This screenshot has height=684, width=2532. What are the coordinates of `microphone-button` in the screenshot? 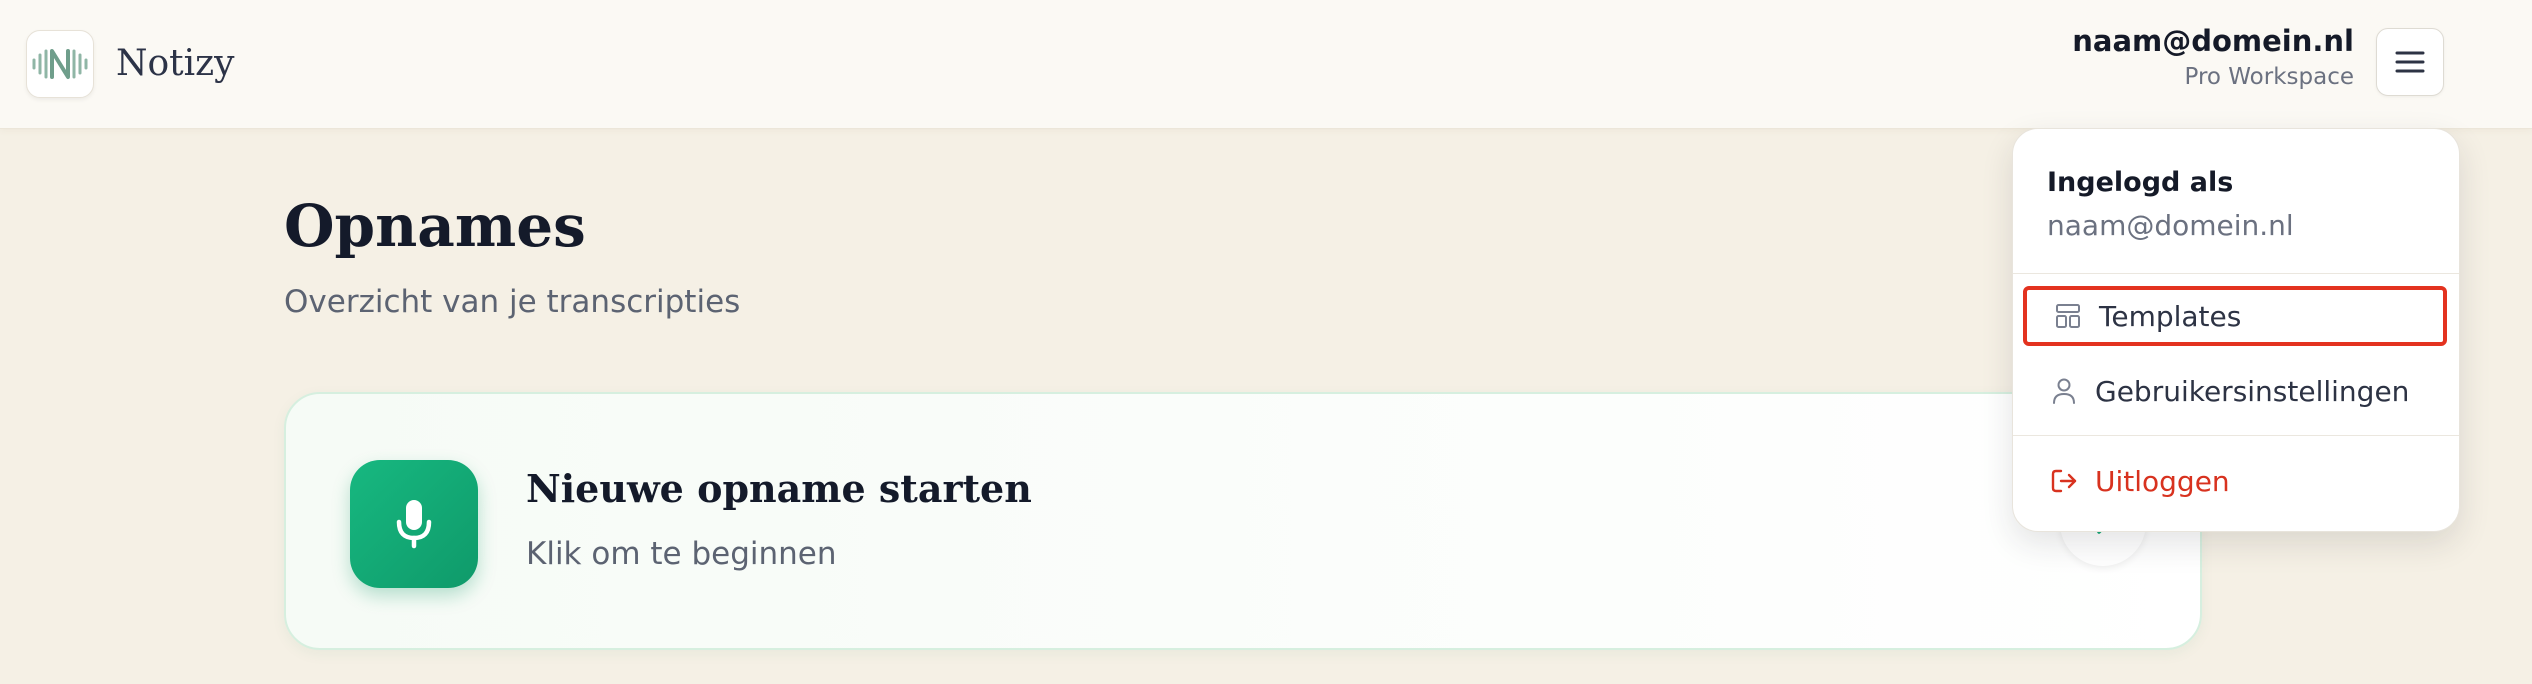 It's located at (414, 524).